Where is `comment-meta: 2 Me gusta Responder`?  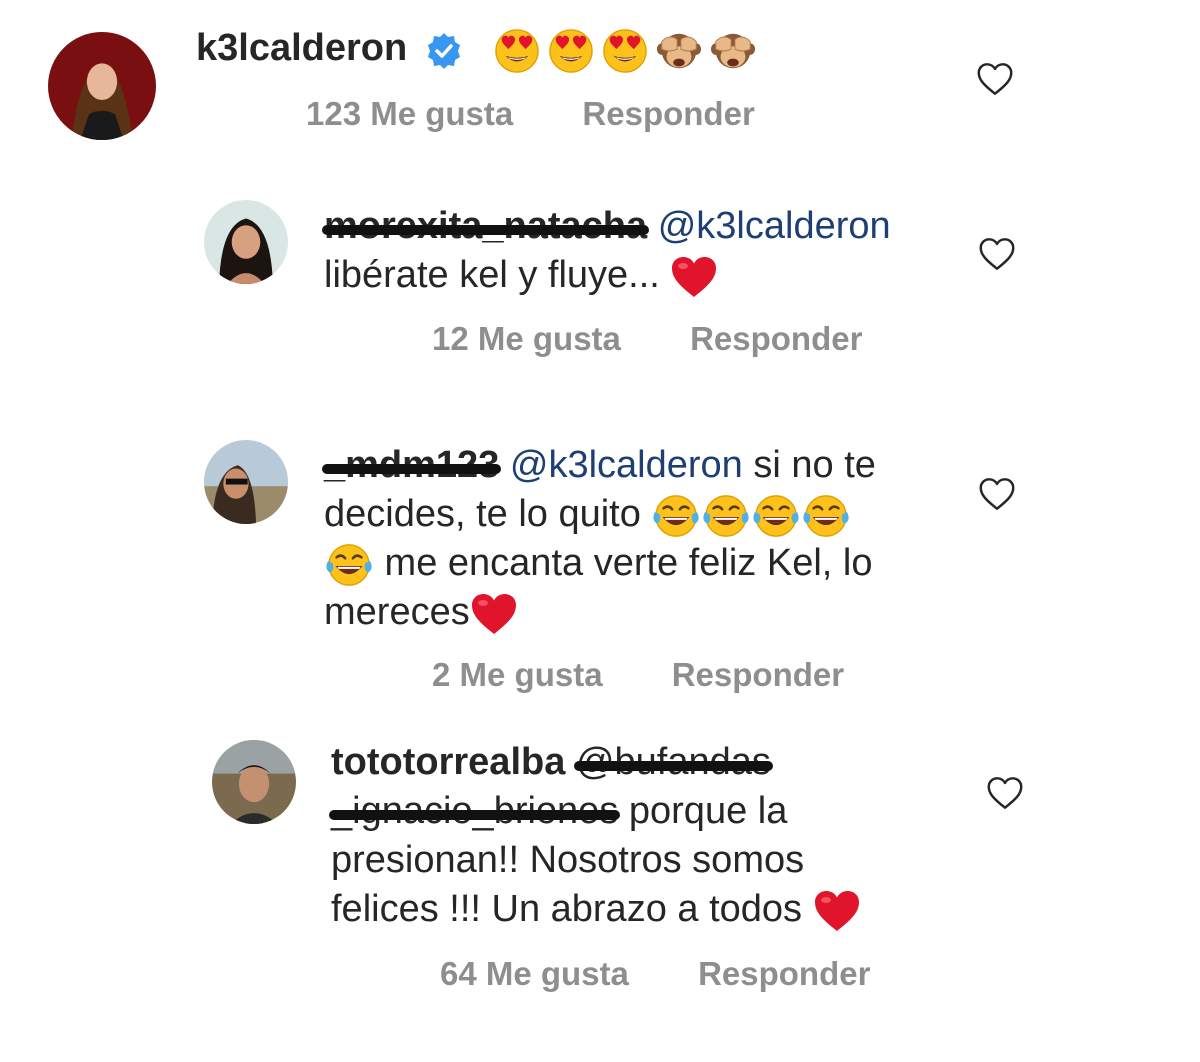 comment-meta: 2 Me gusta Responder is located at coordinates (638, 675).